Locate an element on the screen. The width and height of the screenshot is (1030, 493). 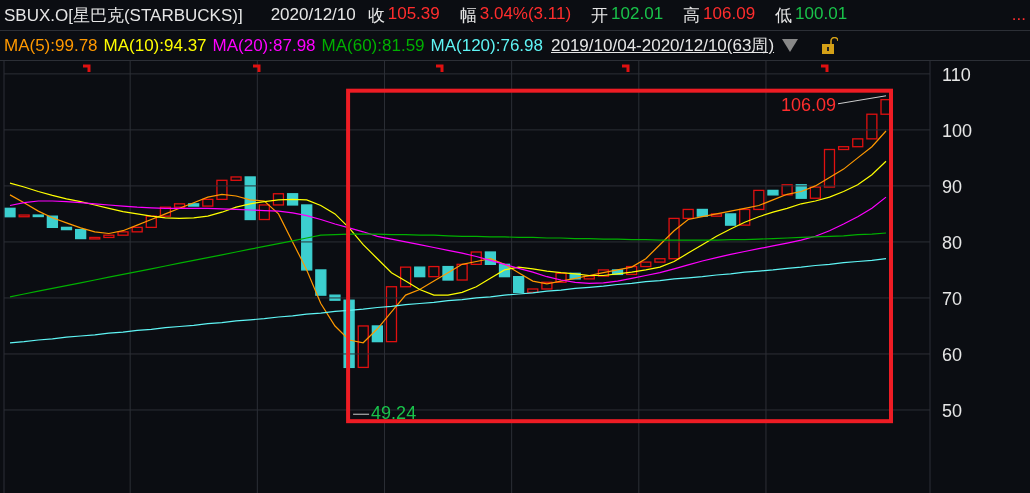
moving-average-value: MA(60):81.59 is located at coordinates (373, 45).